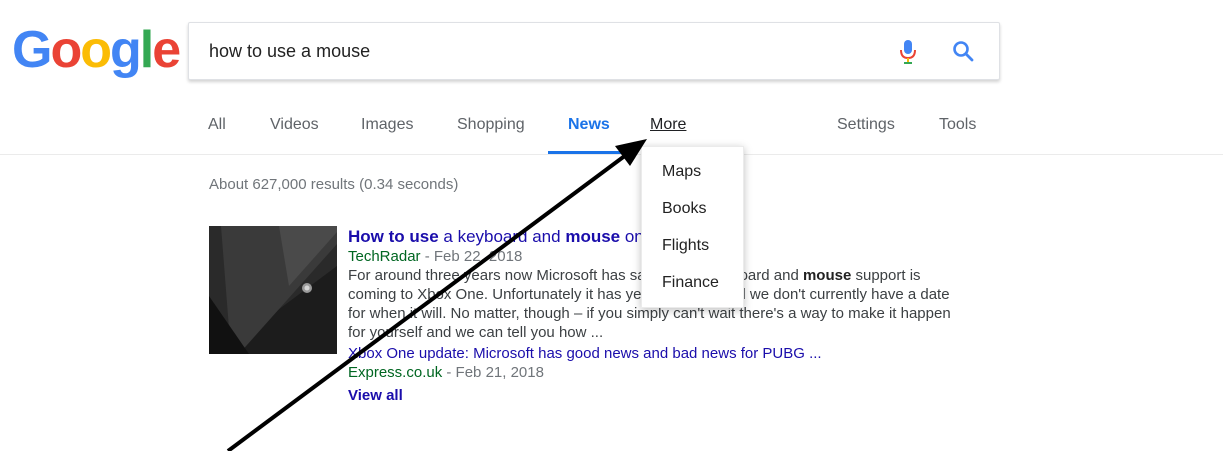  Describe the element at coordinates (294, 125) in the screenshot. I see `tab-videos: Videos` at that location.